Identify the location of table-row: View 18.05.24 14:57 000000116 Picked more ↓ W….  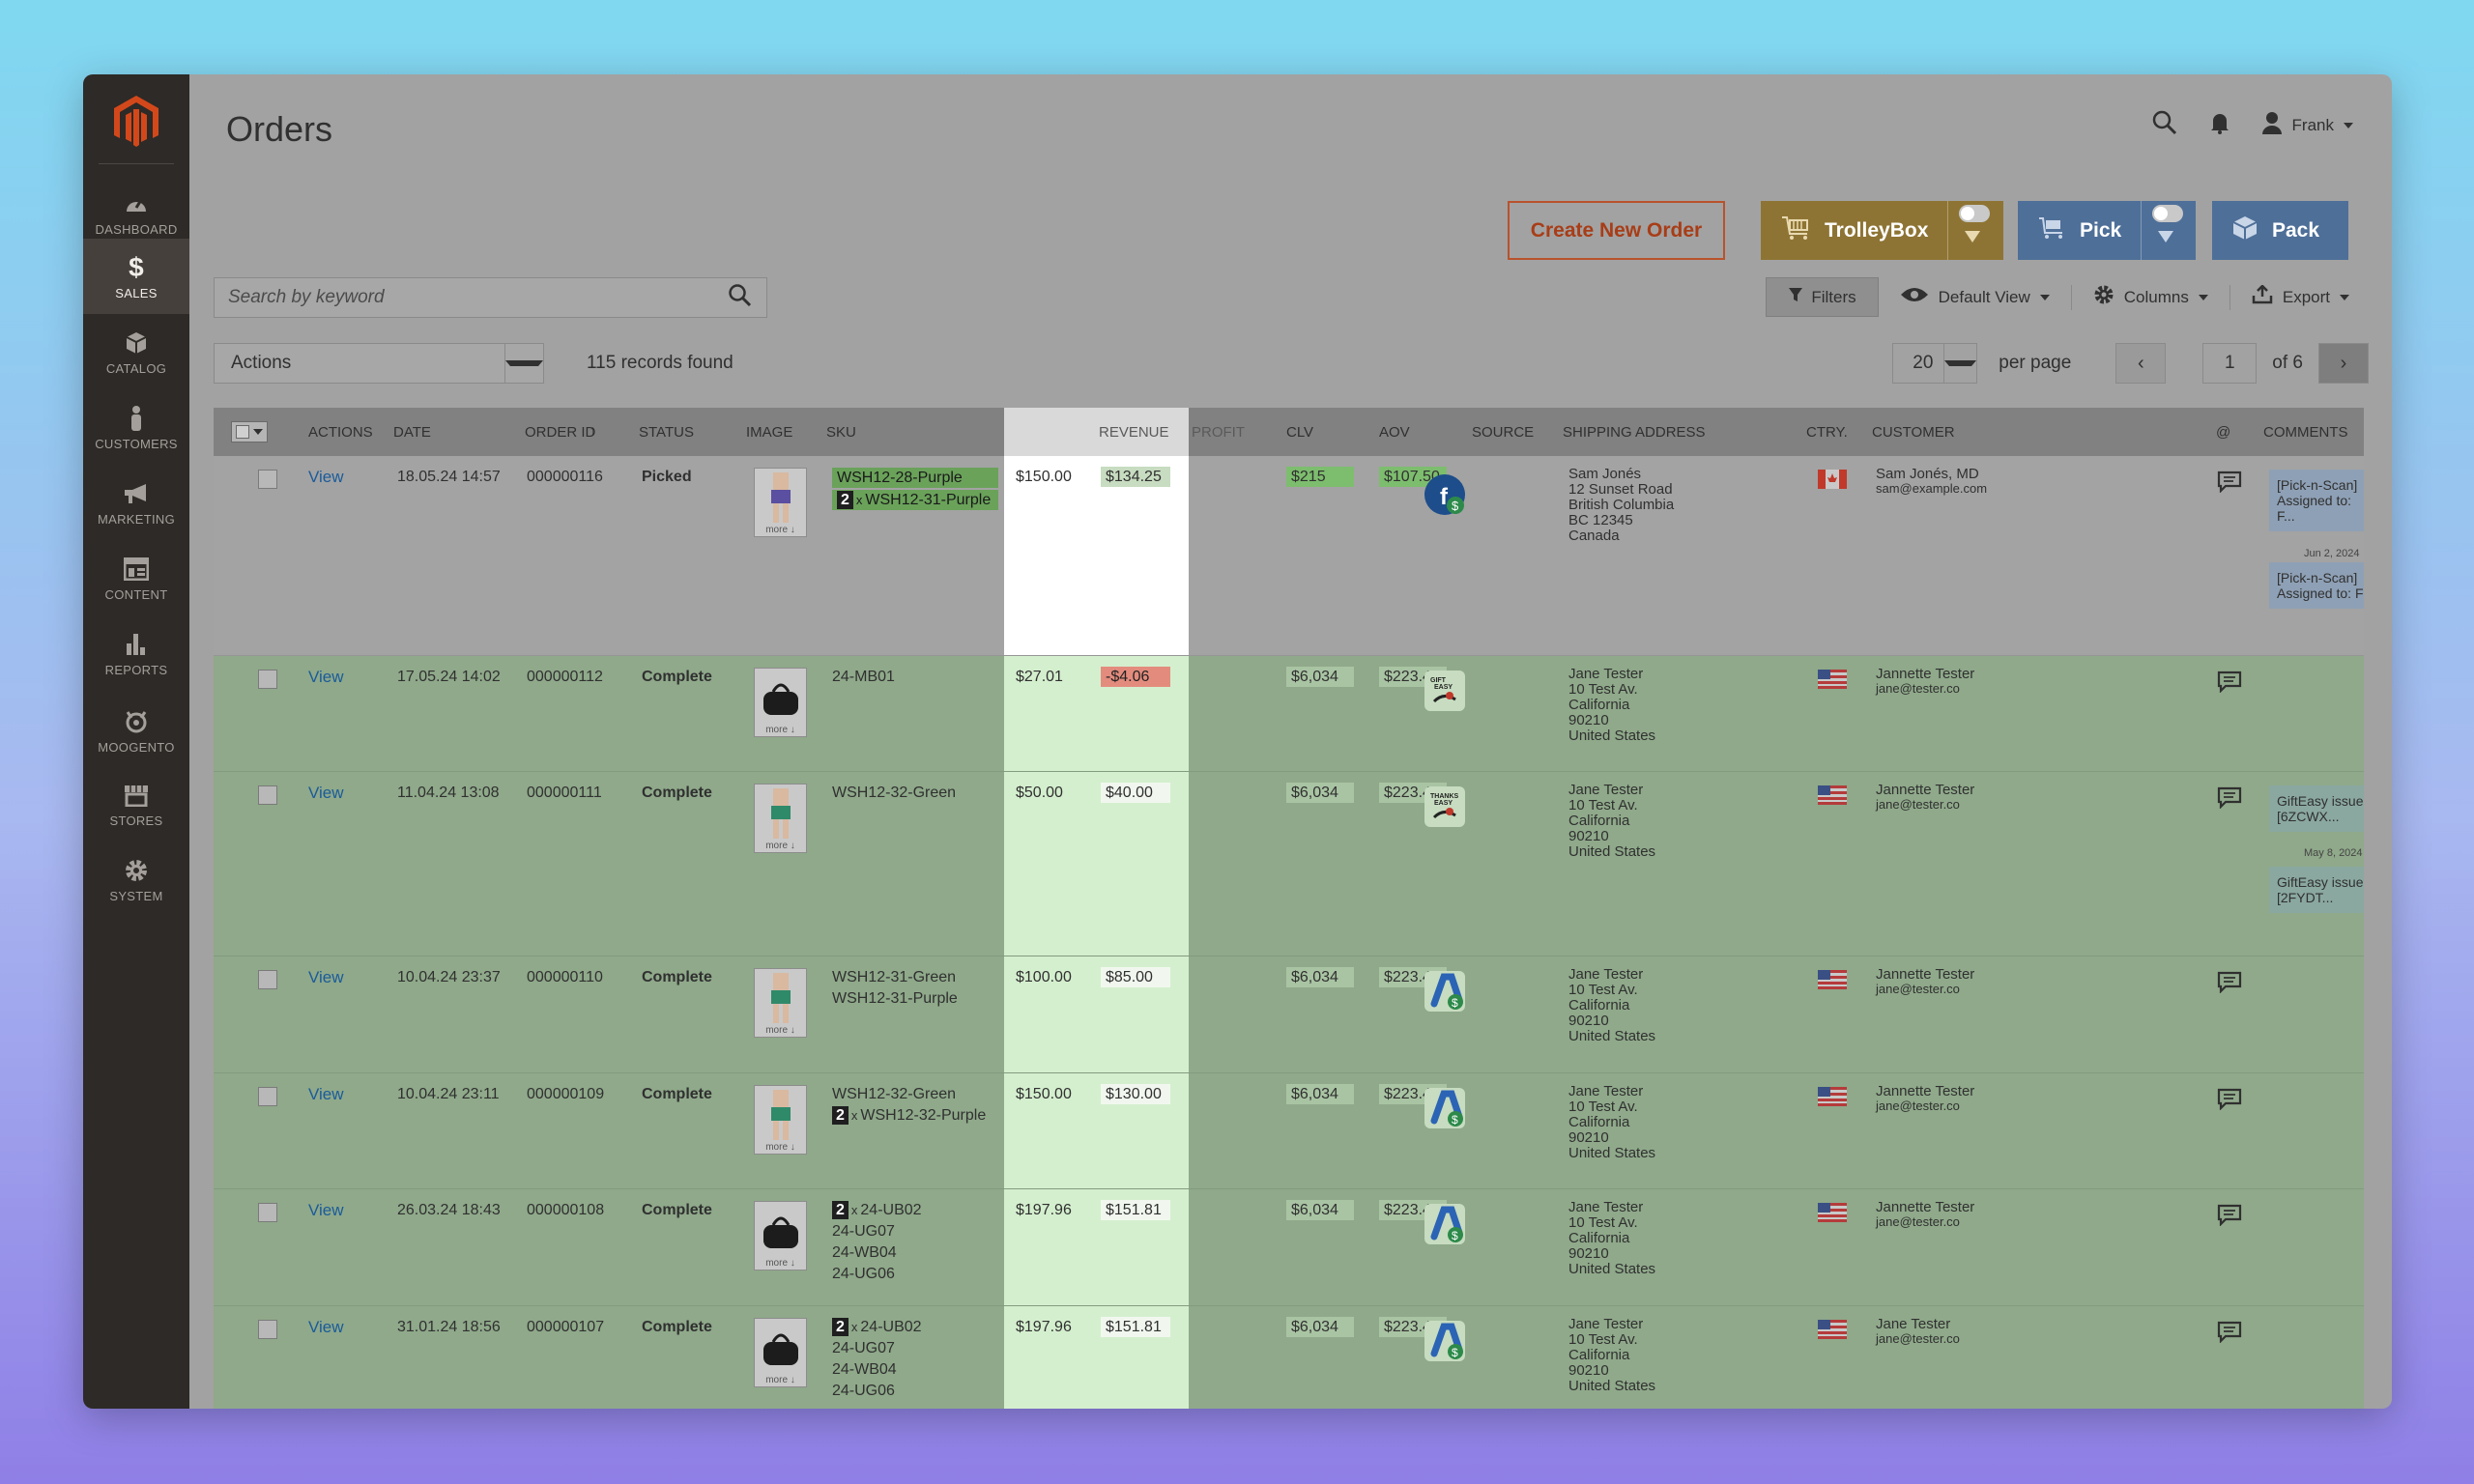
(1289, 556).